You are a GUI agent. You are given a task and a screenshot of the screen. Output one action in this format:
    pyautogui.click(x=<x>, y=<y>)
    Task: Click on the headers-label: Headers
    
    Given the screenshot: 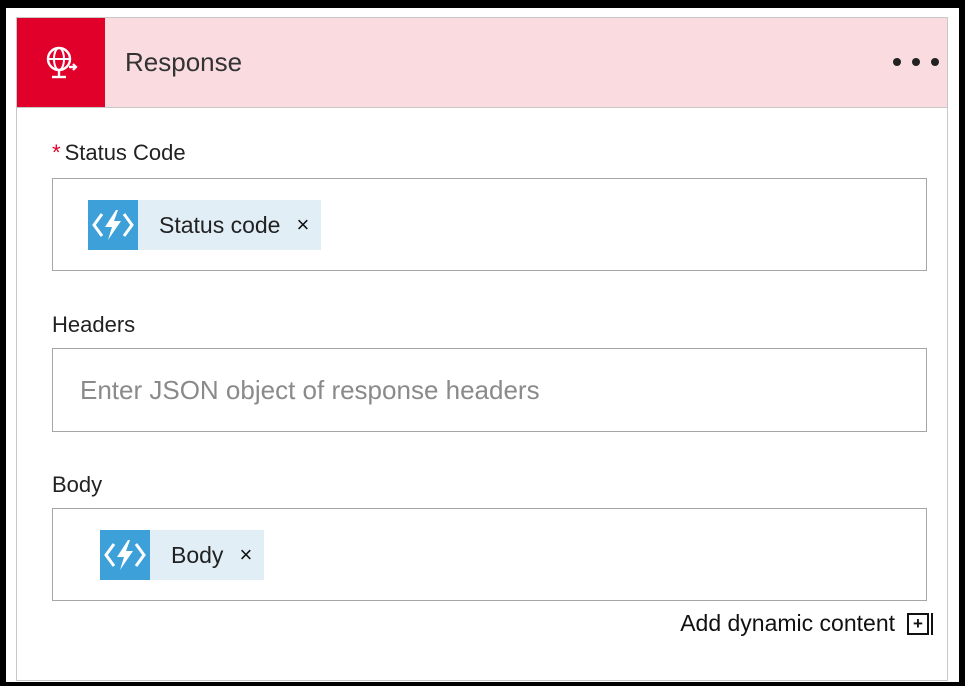 What is the action you would take?
    pyautogui.click(x=94, y=324)
    